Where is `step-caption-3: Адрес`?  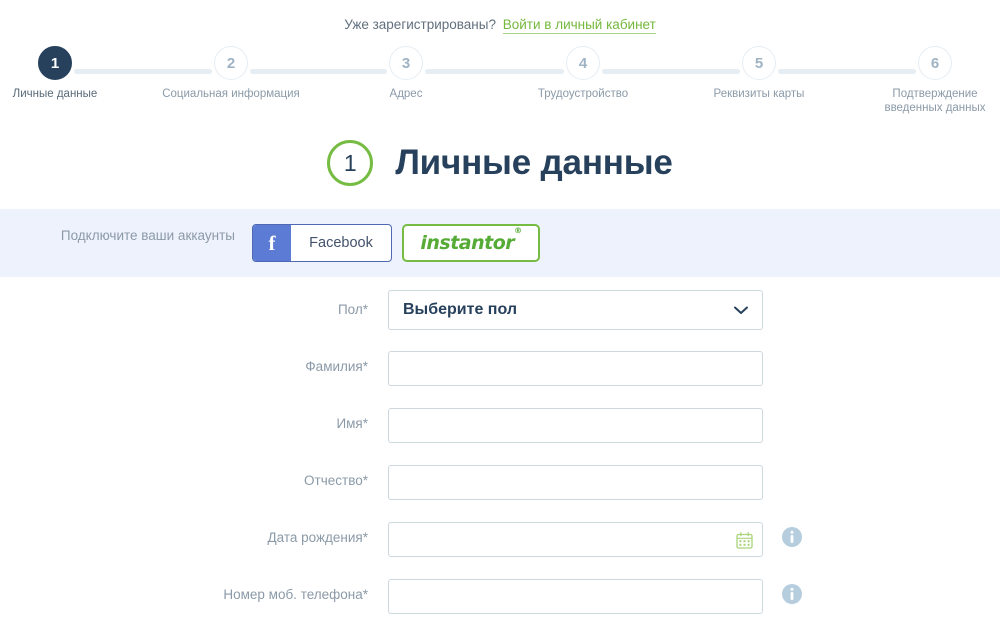 step-caption-3: Адрес is located at coordinates (406, 94).